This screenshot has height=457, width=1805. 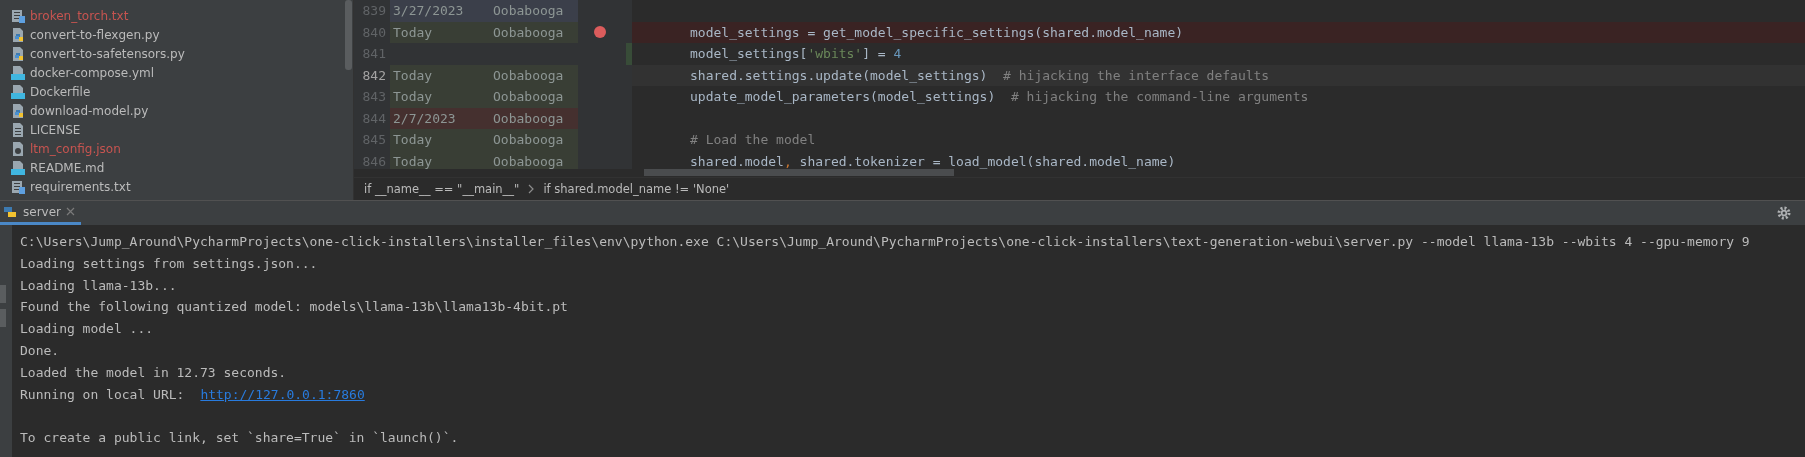 What do you see at coordinates (172, 167) in the screenshot?
I see `file-item: README.md` at bounding box center [172, 167].